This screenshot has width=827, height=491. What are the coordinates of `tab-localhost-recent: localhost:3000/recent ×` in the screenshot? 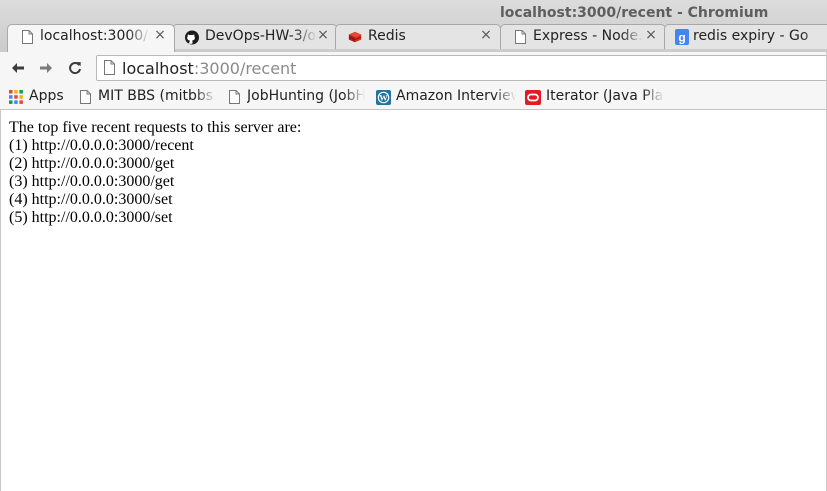 It's located at (91, 38).